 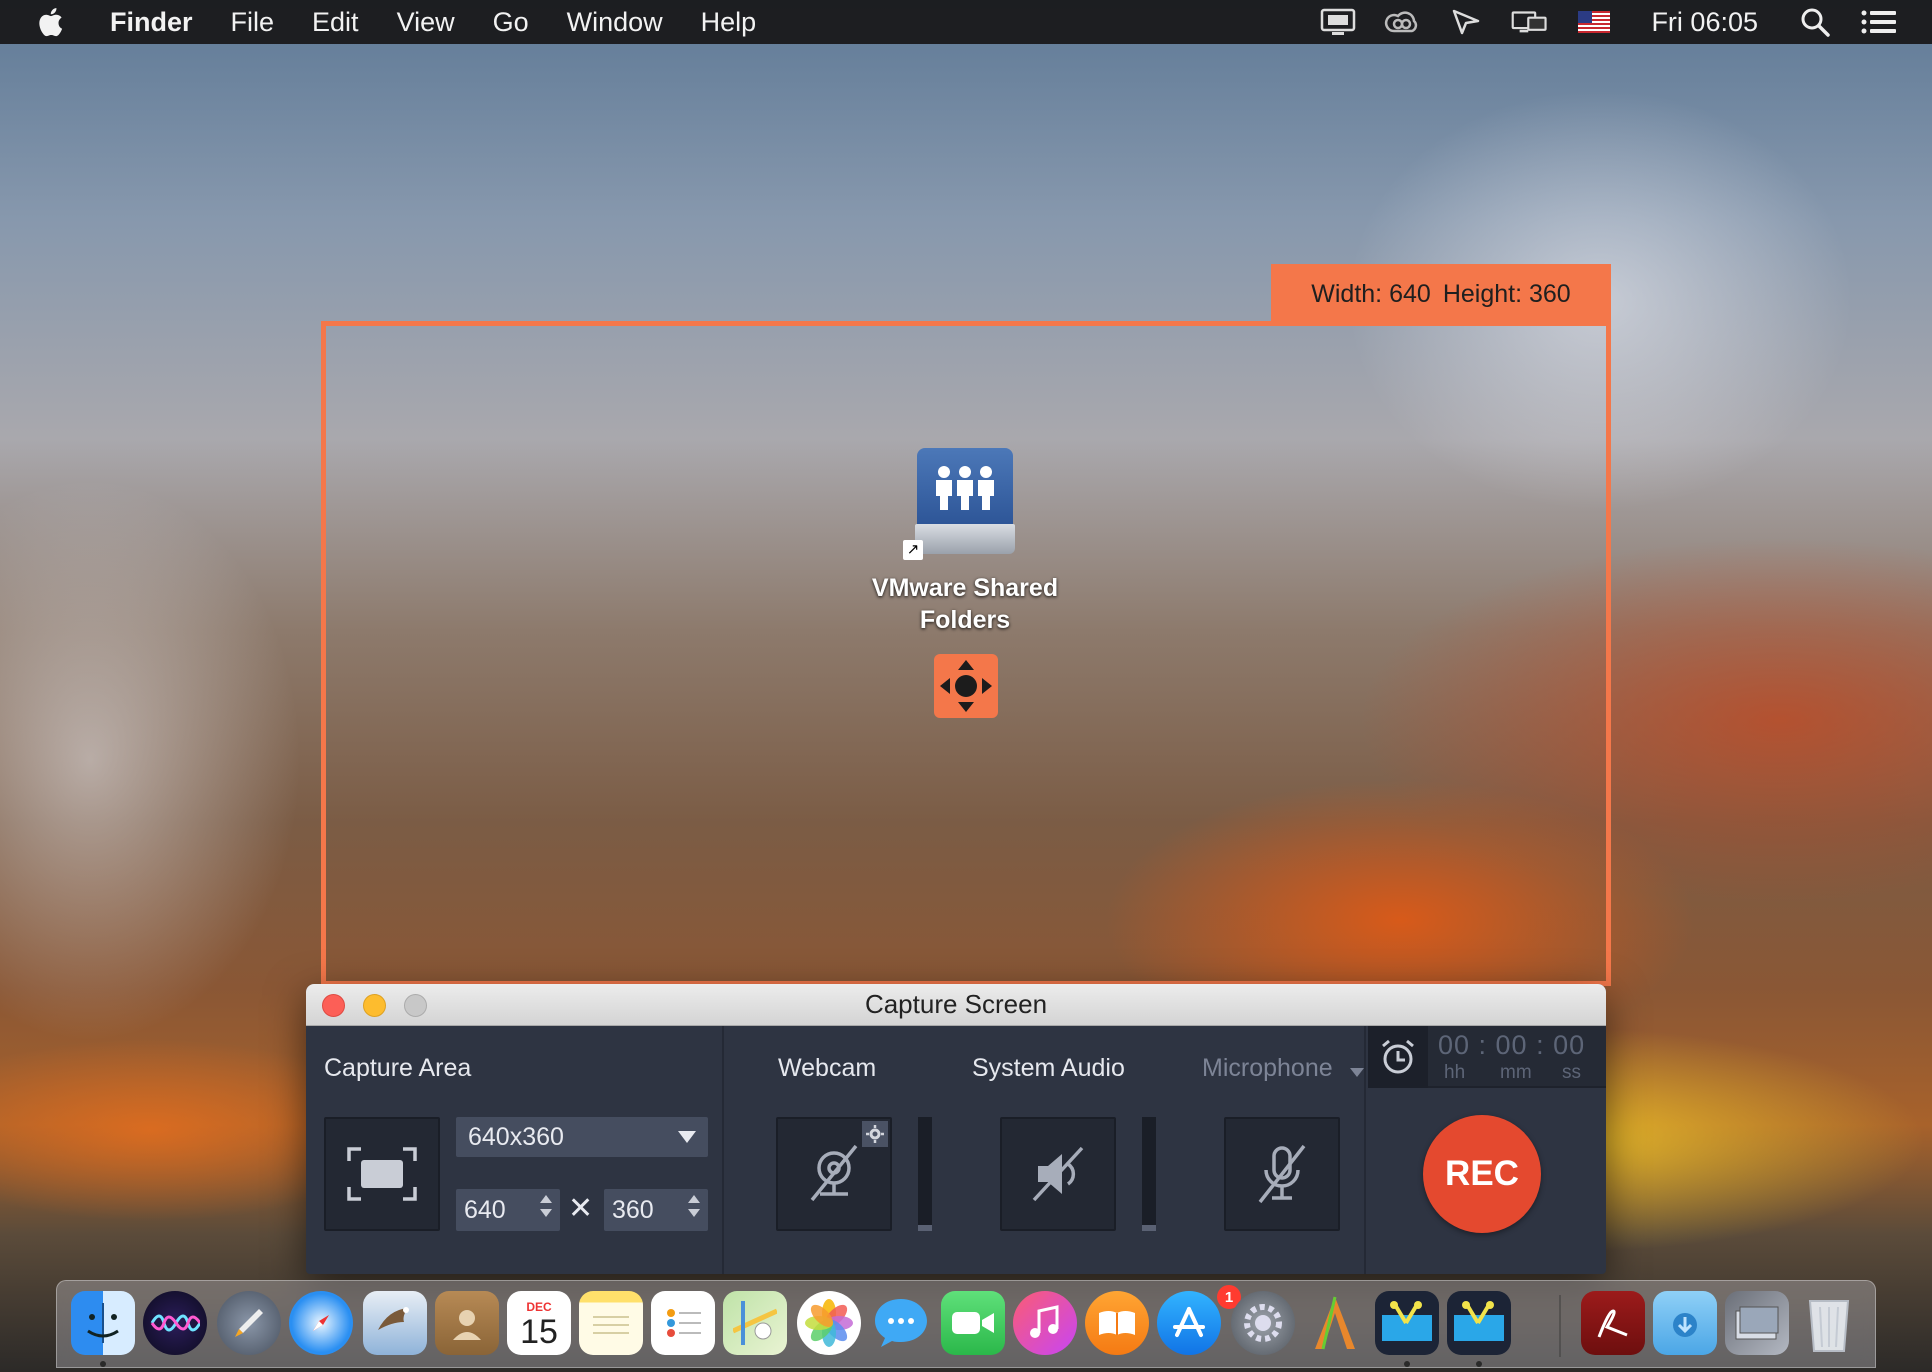 I want to click on system-audio-toggle-button, so click(x=1058, y=1174).